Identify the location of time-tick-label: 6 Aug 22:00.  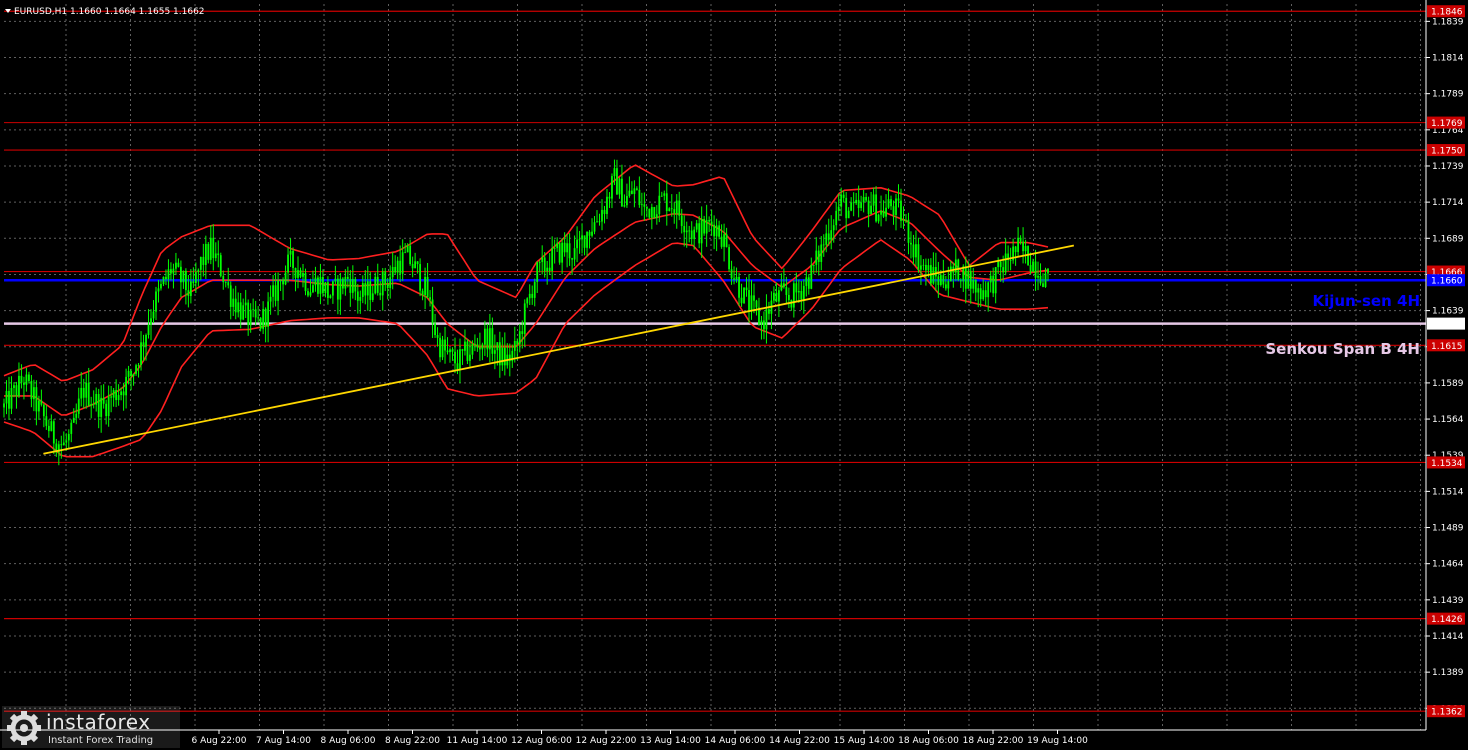
(219, 741).